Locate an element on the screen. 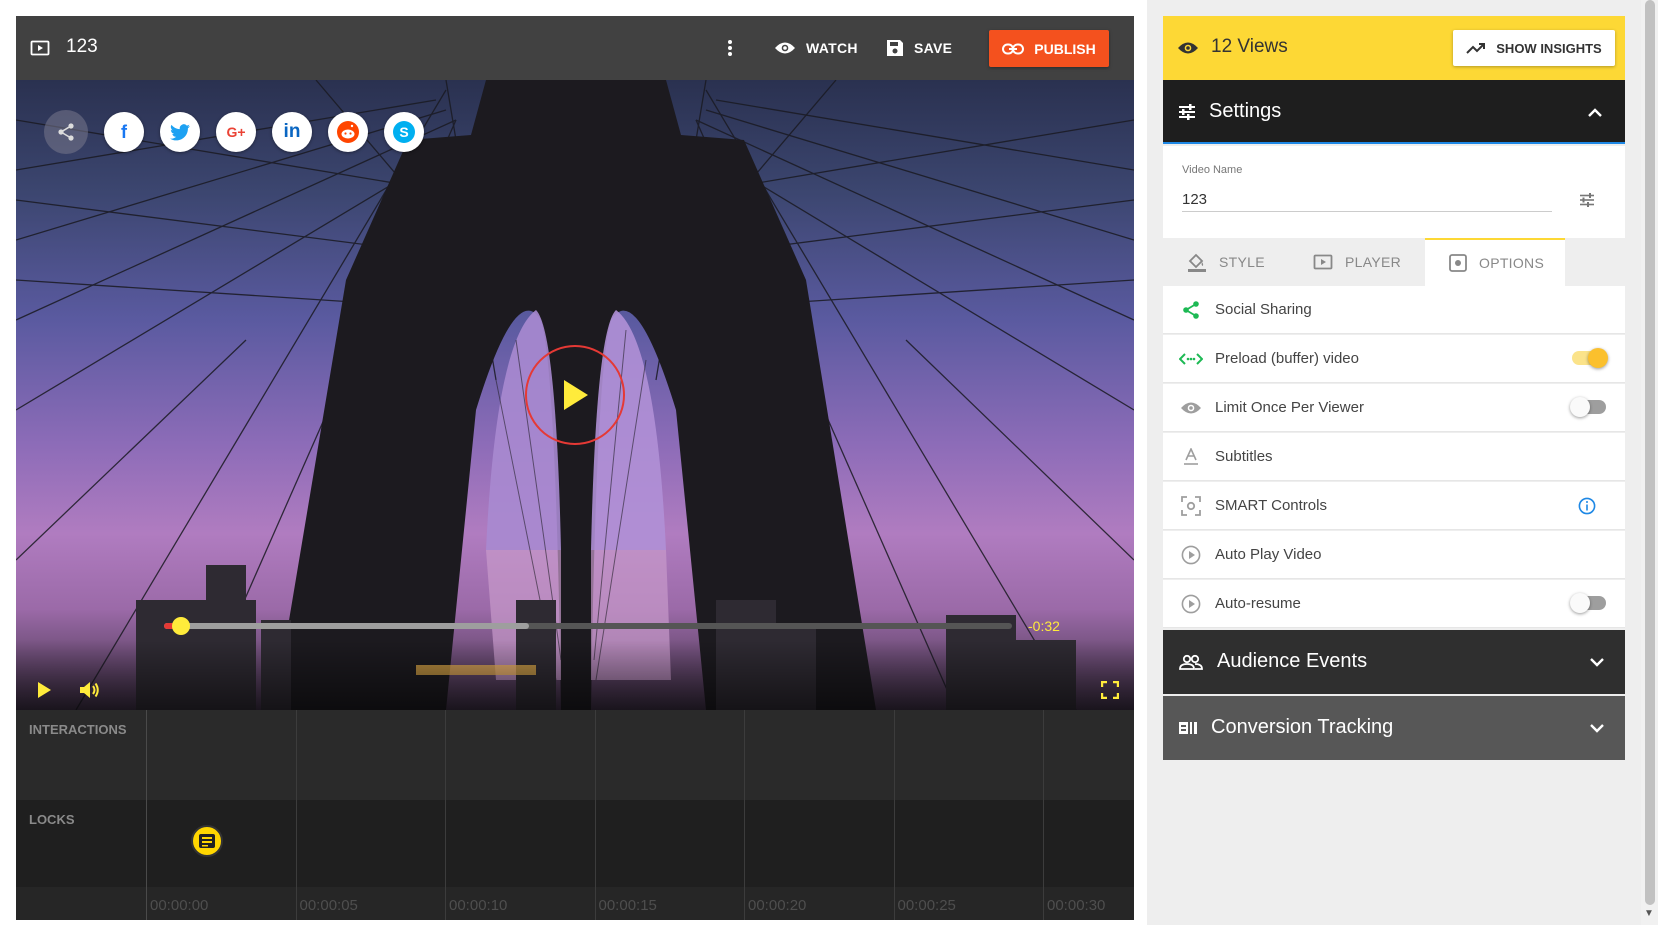 The image size is (1658, 925). settings-body: Video Name is located at coordinates (1394, 192).